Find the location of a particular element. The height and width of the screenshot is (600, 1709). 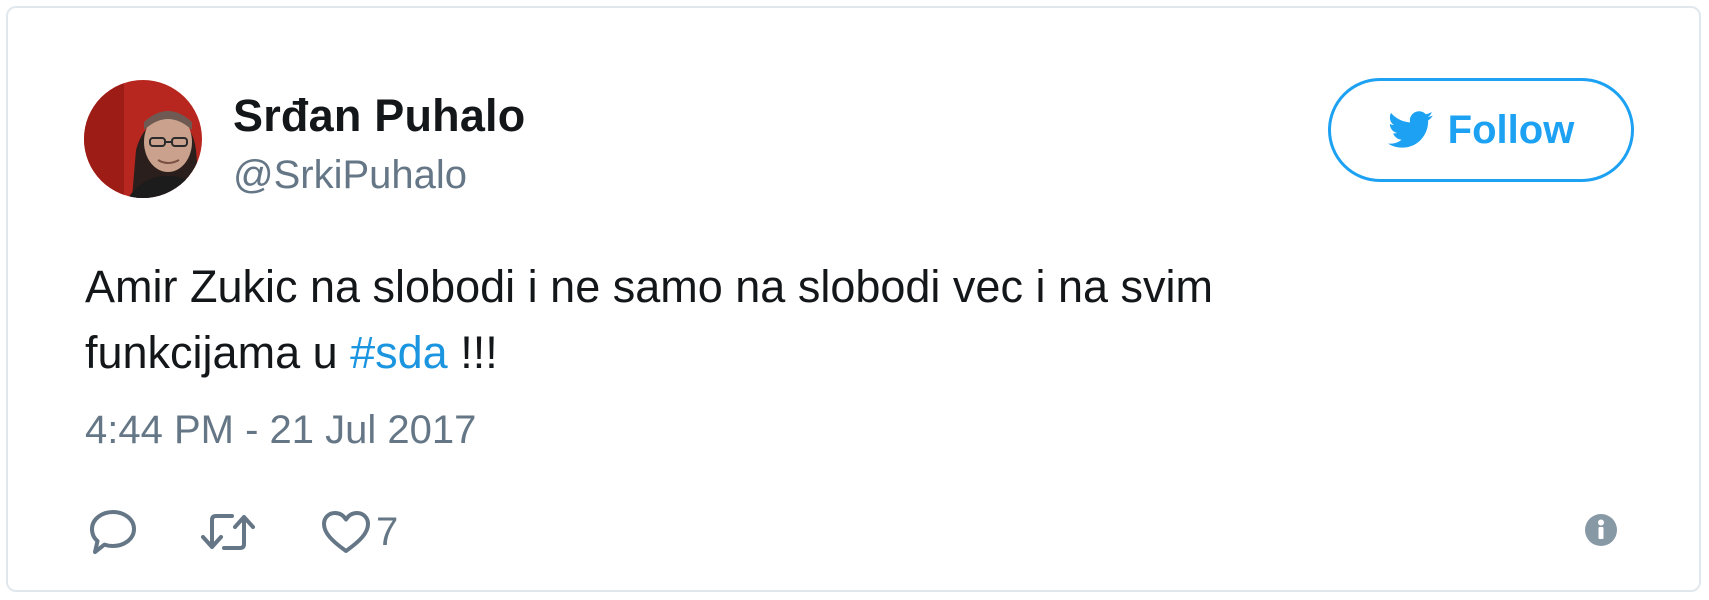

reply-button is located at coordinates (113, 532).